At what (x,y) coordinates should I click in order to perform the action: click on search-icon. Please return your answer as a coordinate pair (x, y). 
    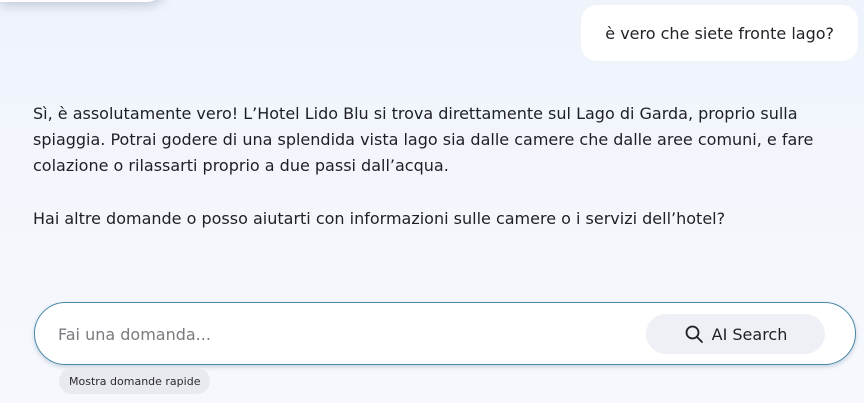
    Looking at the image, I should click on (694, 334).